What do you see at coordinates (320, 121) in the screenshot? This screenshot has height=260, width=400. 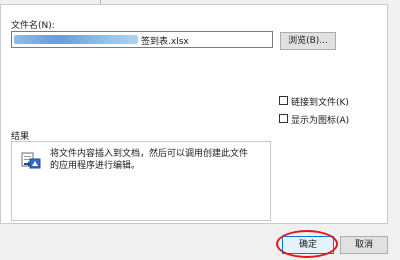 I see `display-as-icon-label: 显示为图标(A)` at bounding box center [320, 121].